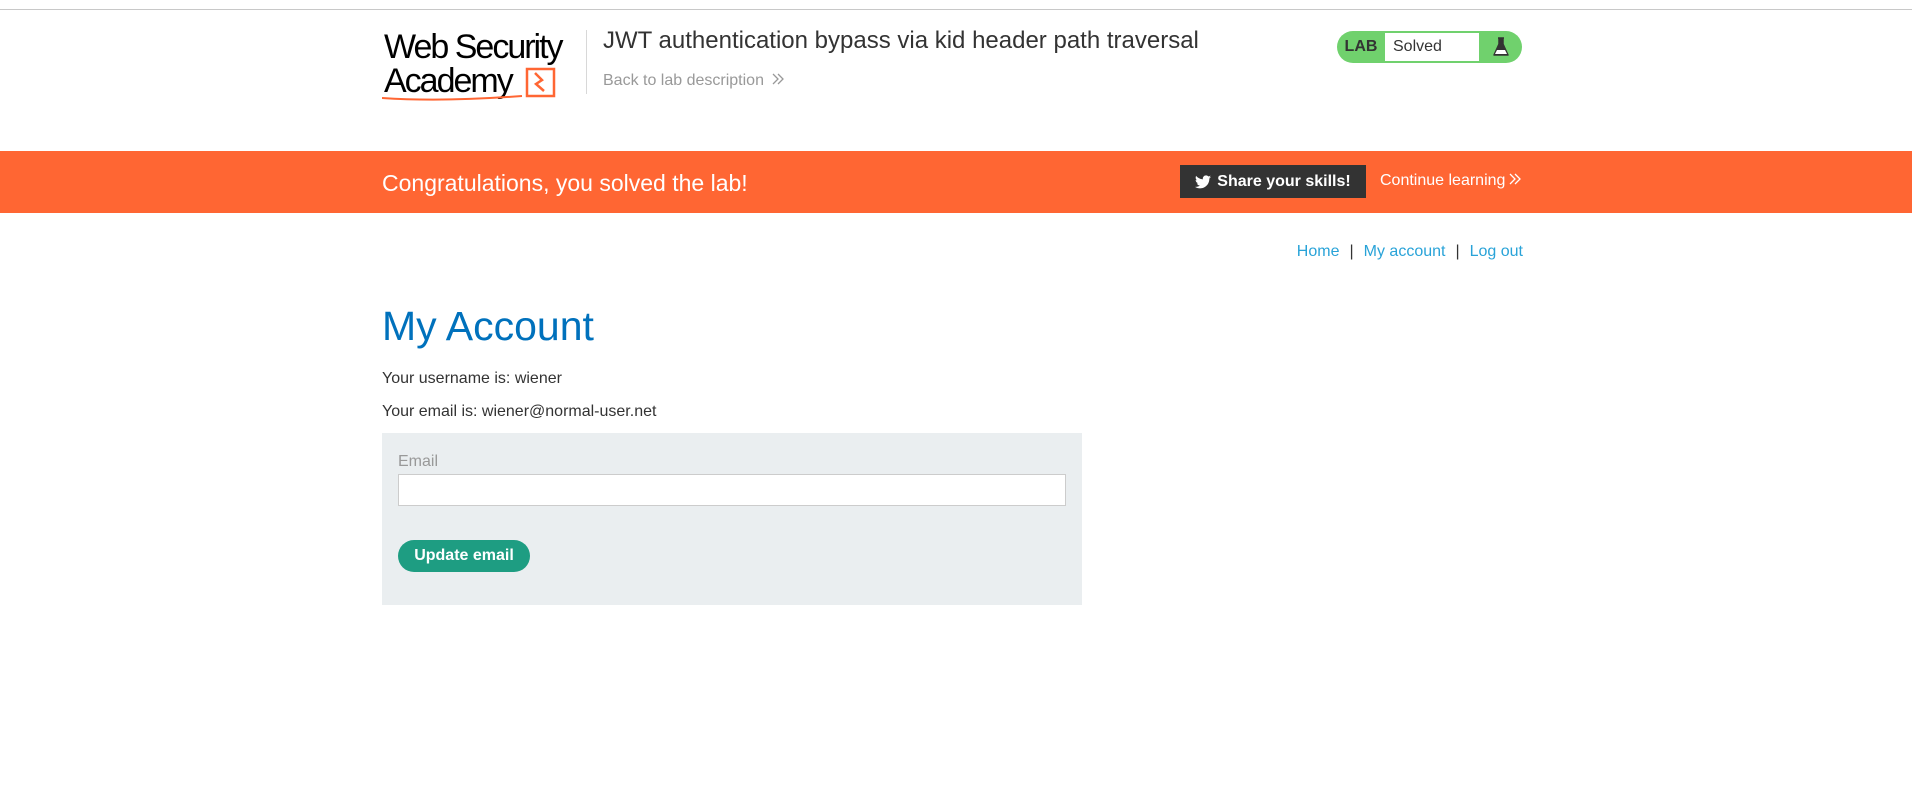  I want to click on twitter-icon, so click(1203, 181).